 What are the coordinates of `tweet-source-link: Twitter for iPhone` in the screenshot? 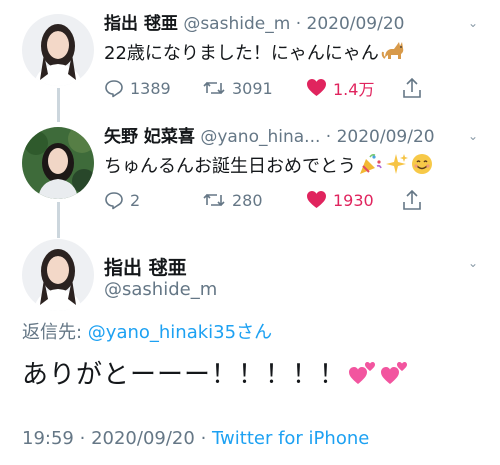 It's located at (290, 438).